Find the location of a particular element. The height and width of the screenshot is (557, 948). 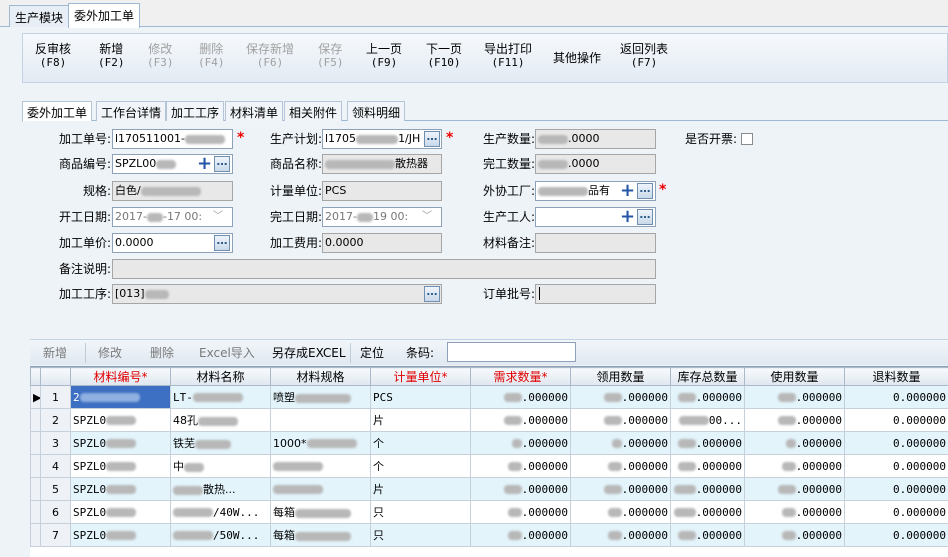

barcode-input is located at coordinates (511, 352).